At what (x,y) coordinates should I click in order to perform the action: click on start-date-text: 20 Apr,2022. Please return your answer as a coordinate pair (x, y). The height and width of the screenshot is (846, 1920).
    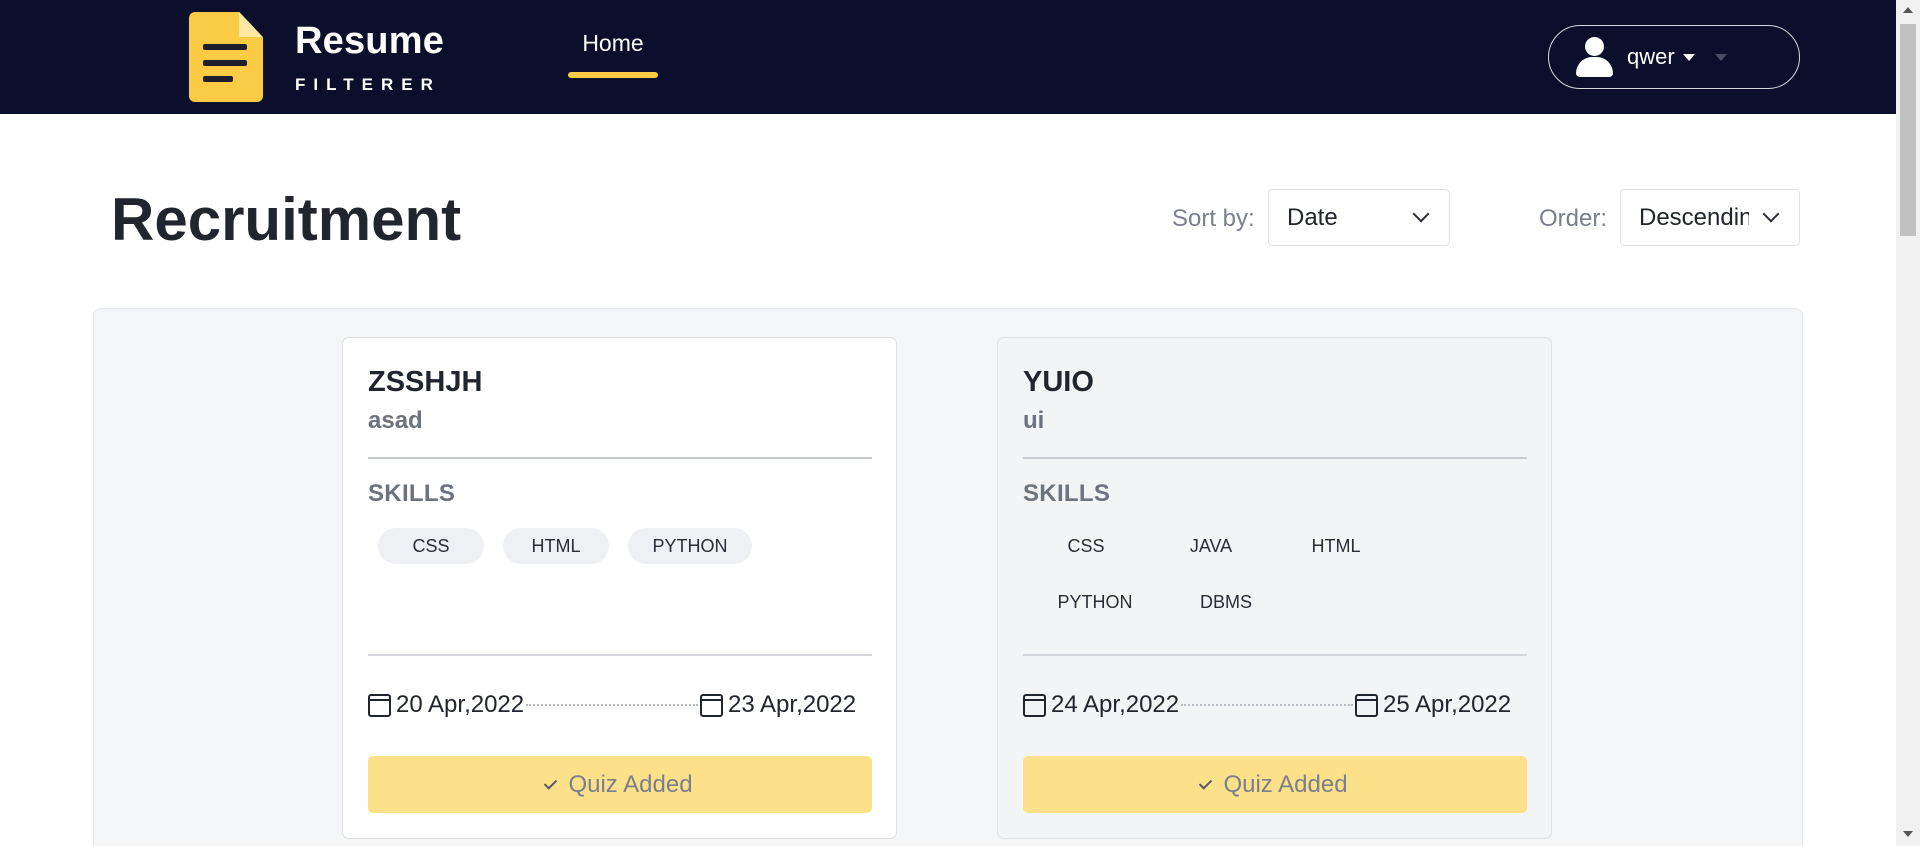
    Looking at the image, I should click on (460, 704).